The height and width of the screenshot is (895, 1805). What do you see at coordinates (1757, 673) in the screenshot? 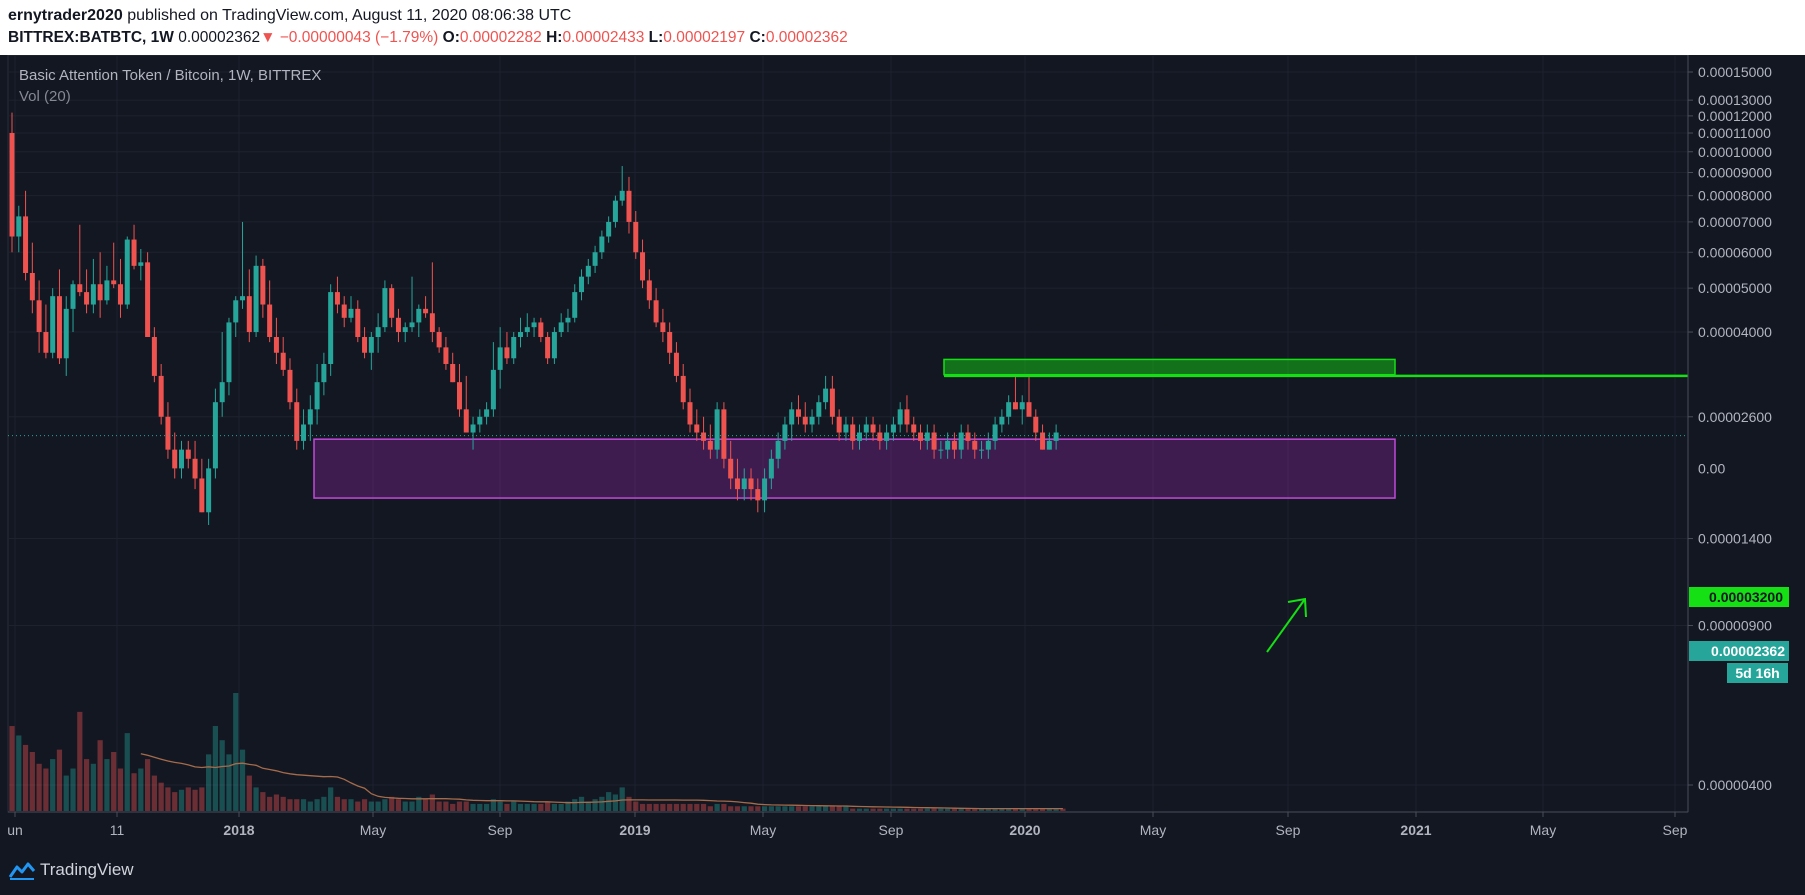
I see `bar-countdown-label: 5d 16h` at bounding box center [1757, 673].